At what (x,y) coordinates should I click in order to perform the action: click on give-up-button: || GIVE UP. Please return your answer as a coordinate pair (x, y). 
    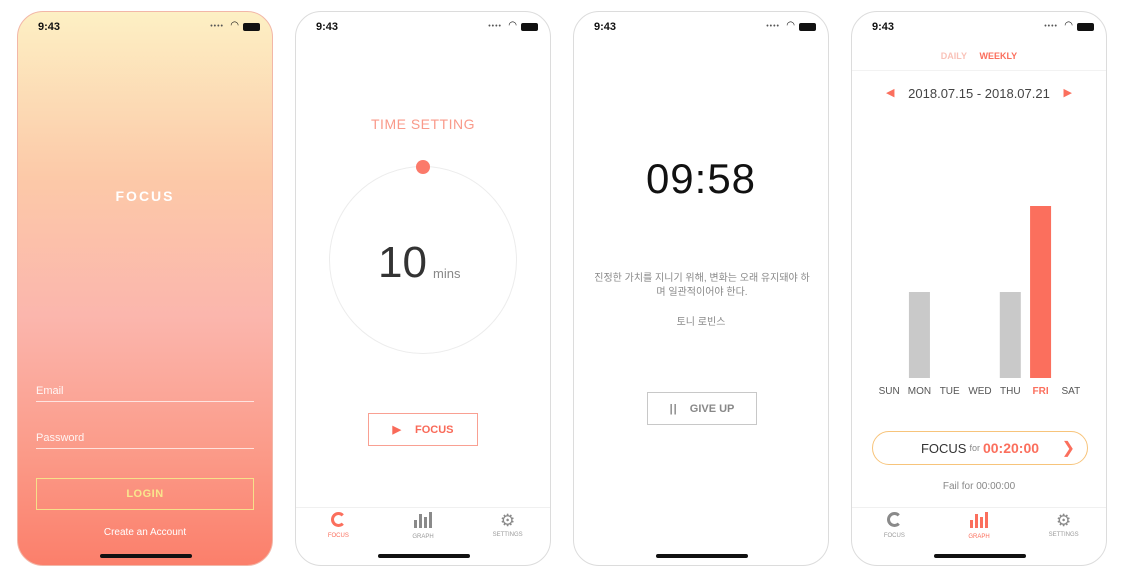
    Looking at the image, I should click on (702, 408).